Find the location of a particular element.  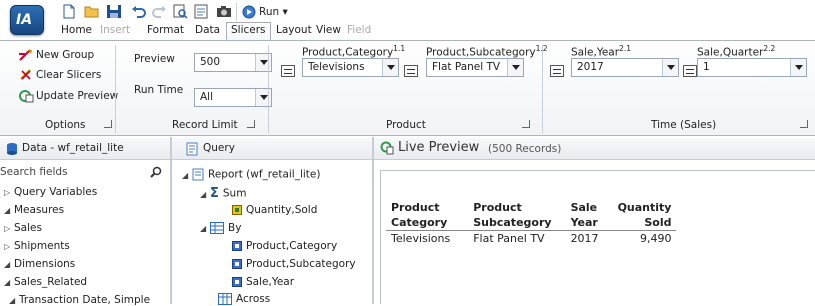

query-by-node: ◢ By is located at coordinates (220, 228).